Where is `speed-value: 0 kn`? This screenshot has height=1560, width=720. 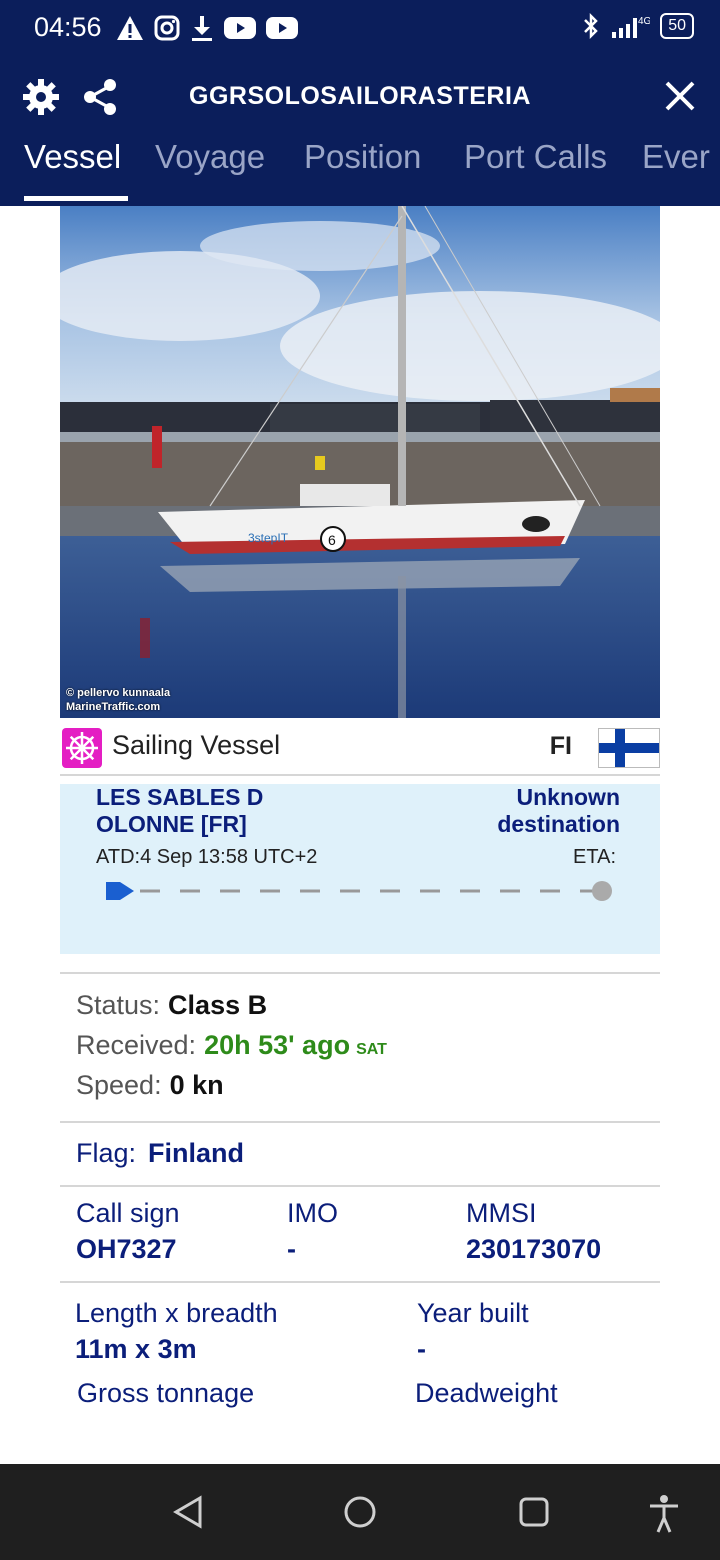 speed-value: 0 kn is located at coordinates (196, 1085).